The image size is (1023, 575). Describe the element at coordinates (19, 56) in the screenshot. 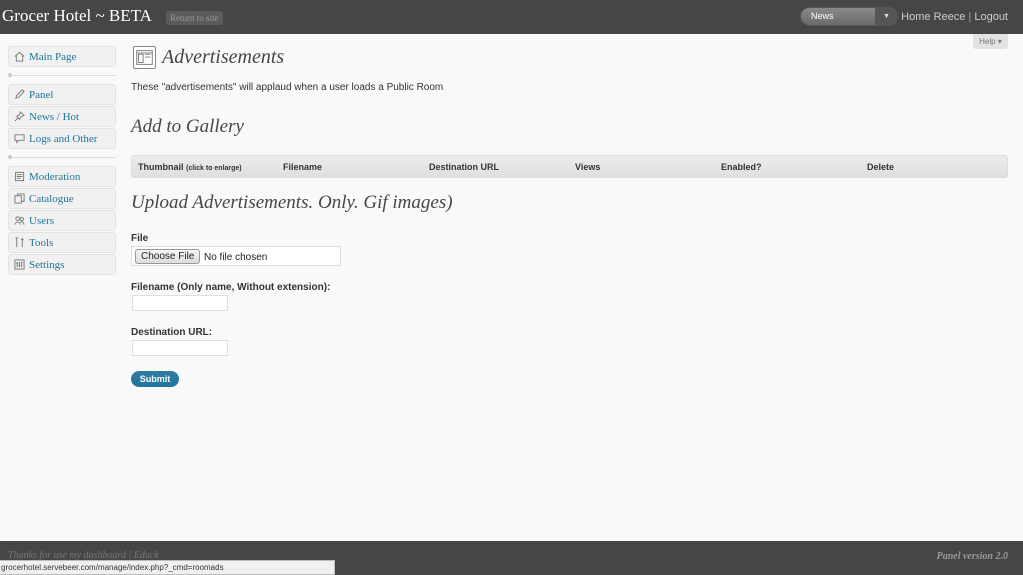

I see `home-icon` at that location.